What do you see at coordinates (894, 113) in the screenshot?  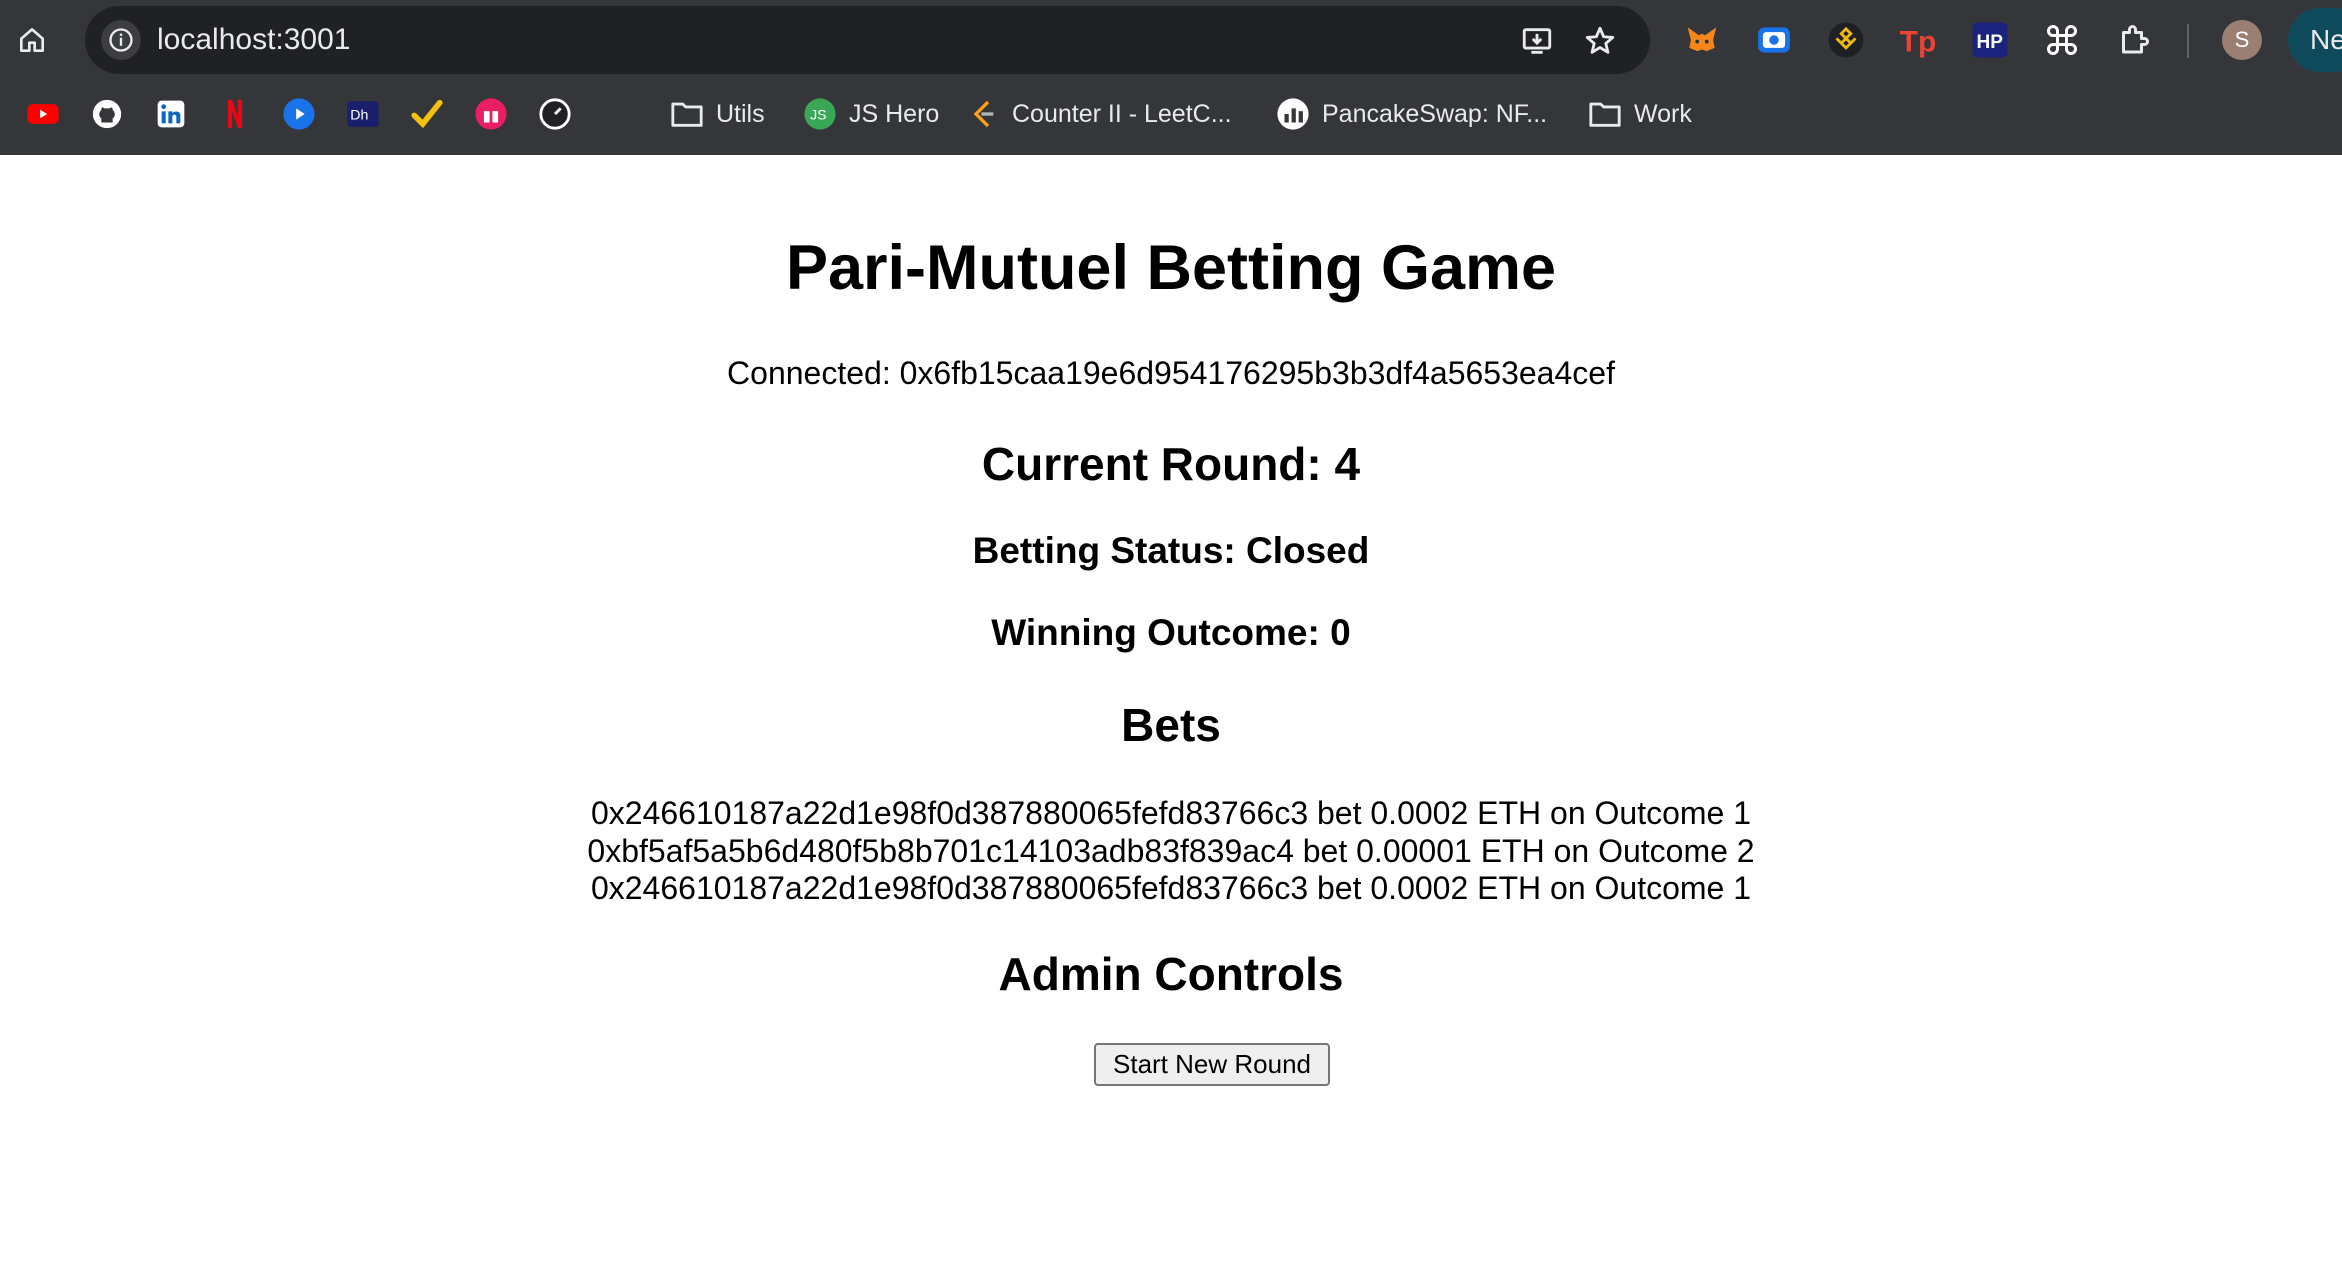 I see `bookmark-label: JS Hero` at bounding box center [894, 113].